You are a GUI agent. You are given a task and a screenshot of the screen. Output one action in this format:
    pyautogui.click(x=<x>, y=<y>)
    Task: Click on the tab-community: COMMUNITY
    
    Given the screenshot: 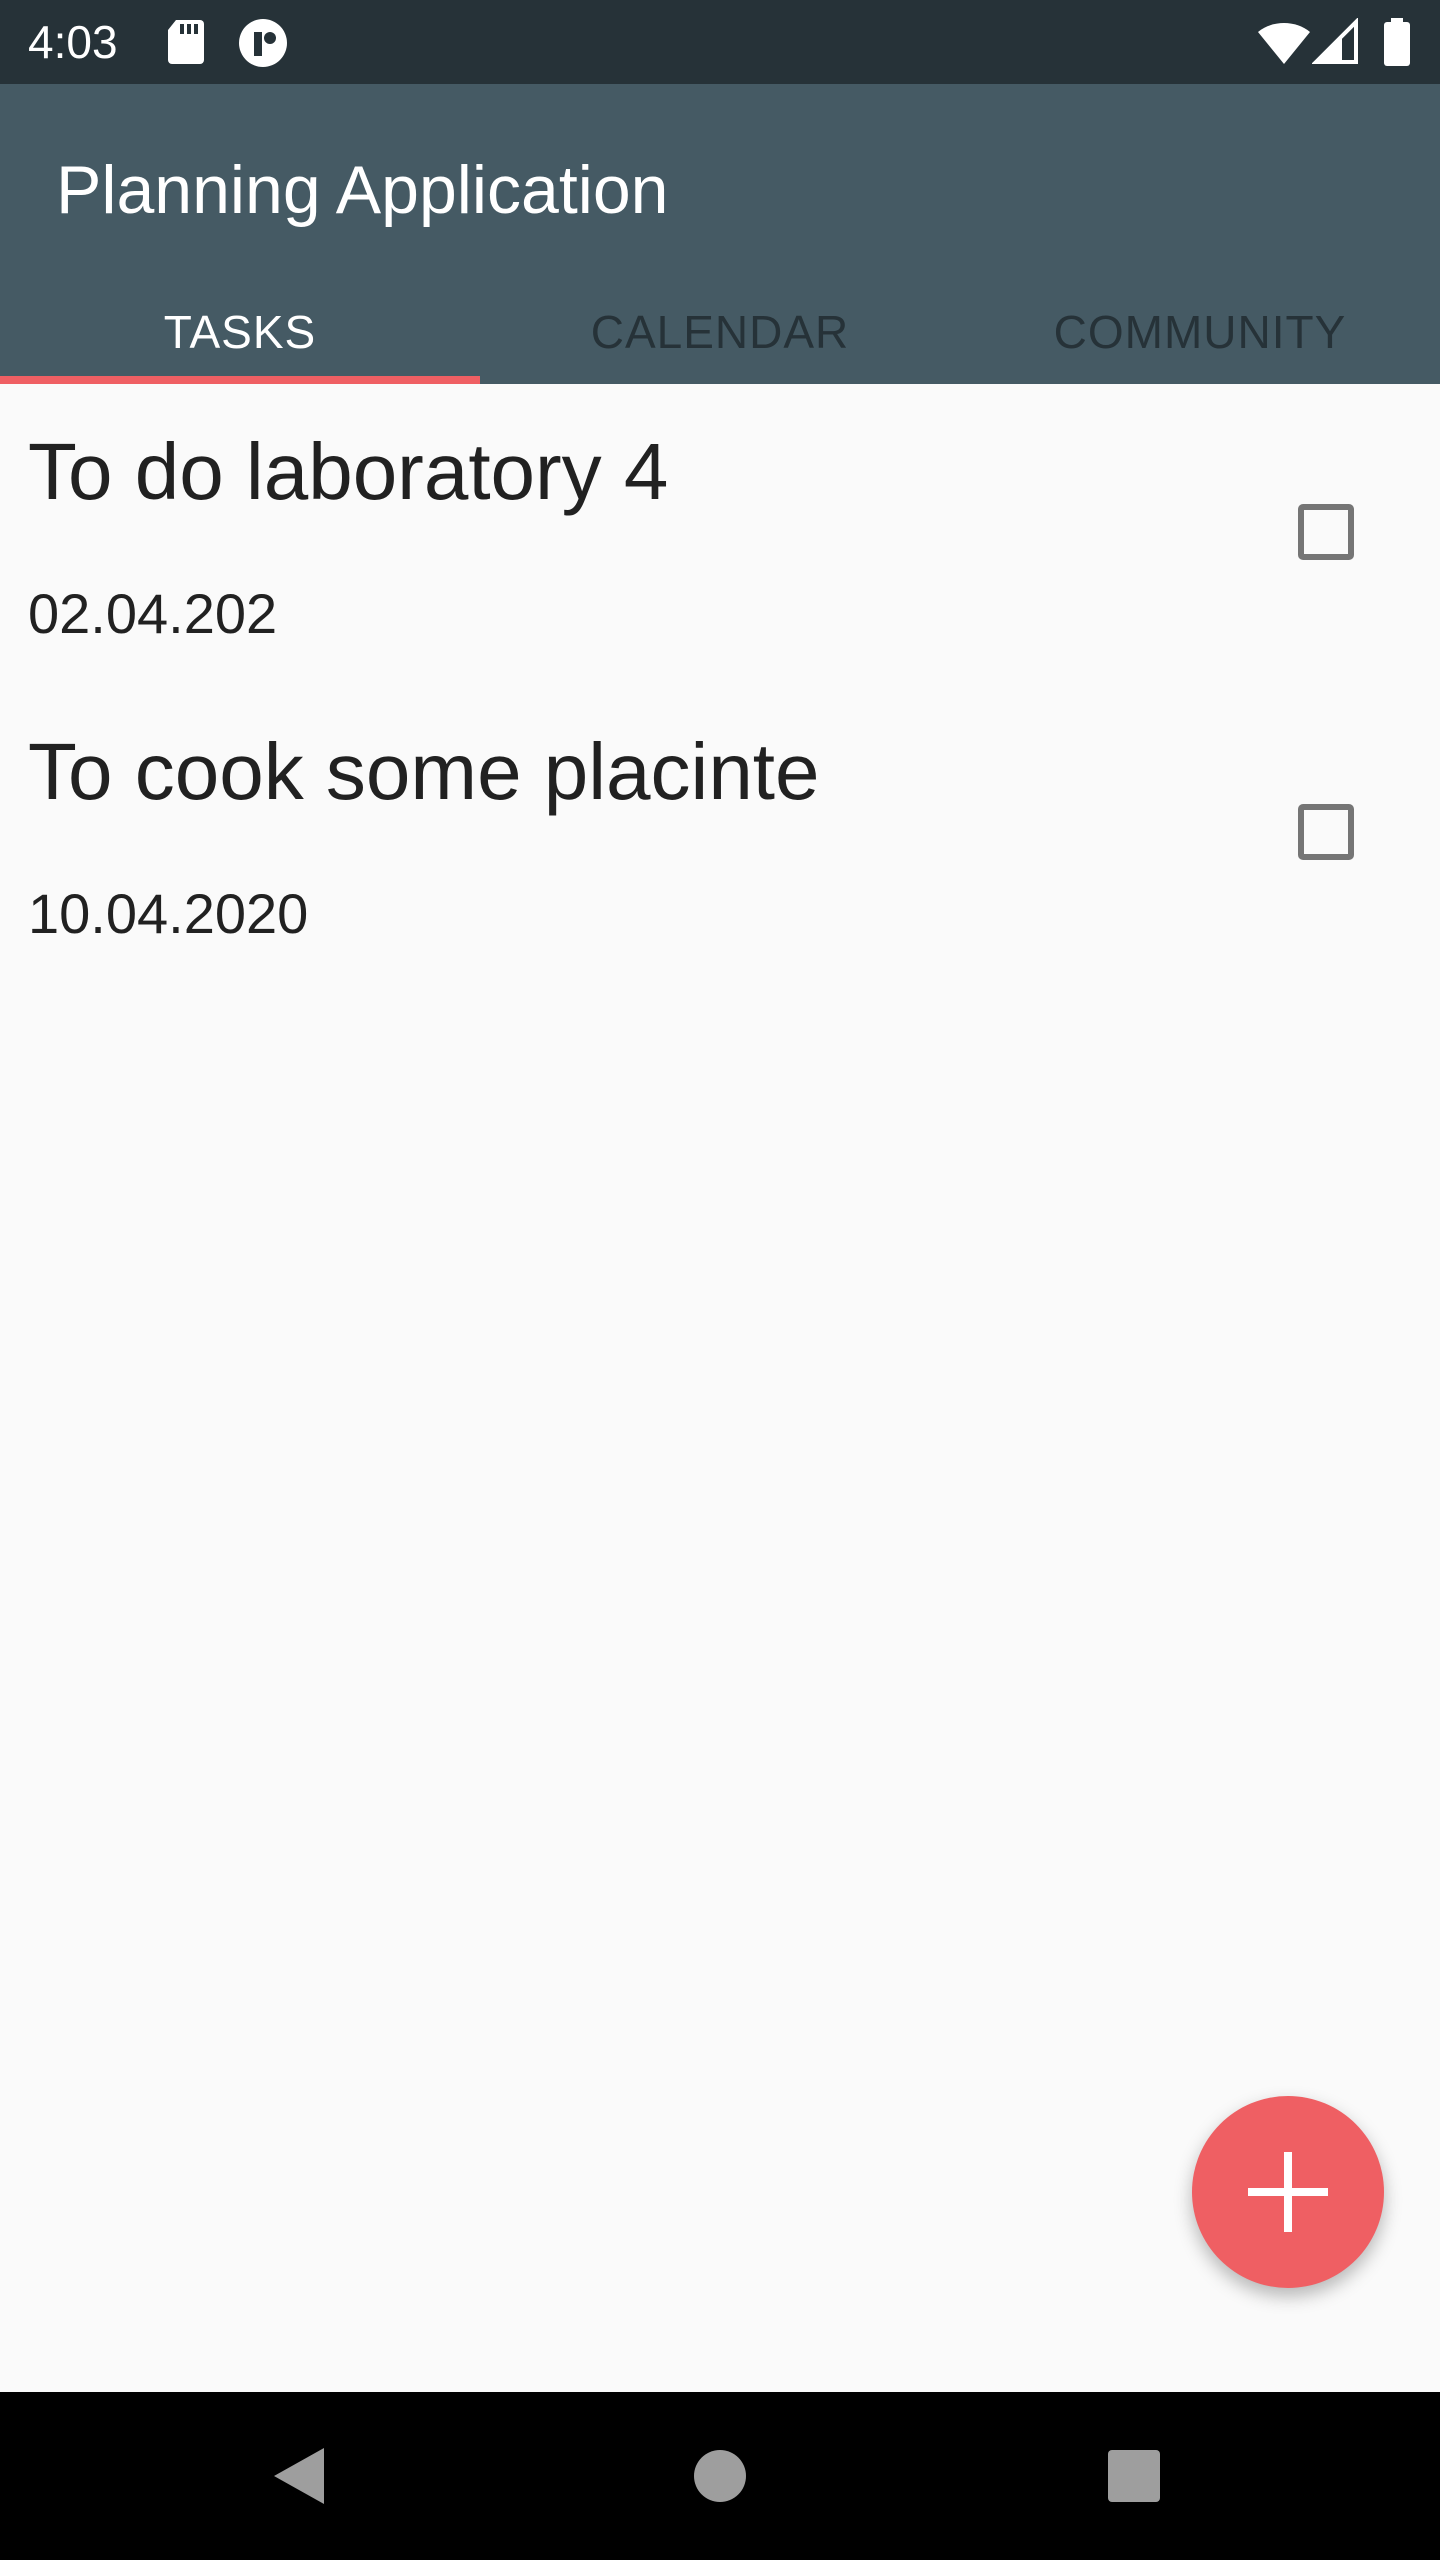 What is the action you would take?
    pyautogui.click(x=1200, y=332)
    